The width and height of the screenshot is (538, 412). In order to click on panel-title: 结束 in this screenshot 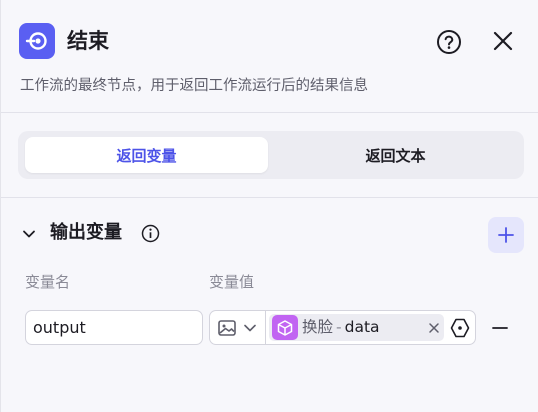, I will do `click(88, 41)`.